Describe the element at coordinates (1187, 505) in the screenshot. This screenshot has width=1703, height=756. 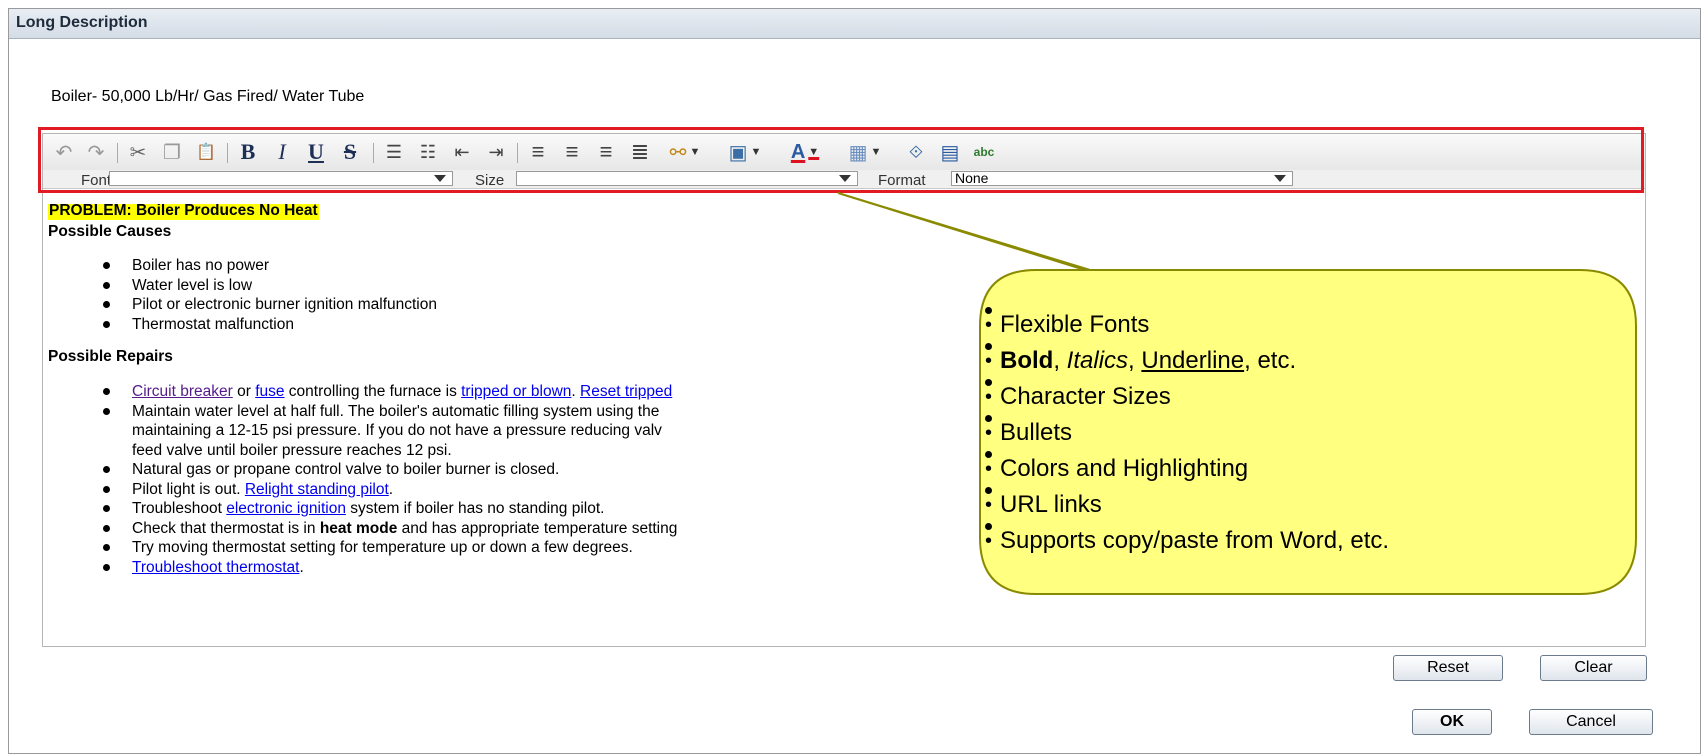
I see `callout-item: URL links` at that location.